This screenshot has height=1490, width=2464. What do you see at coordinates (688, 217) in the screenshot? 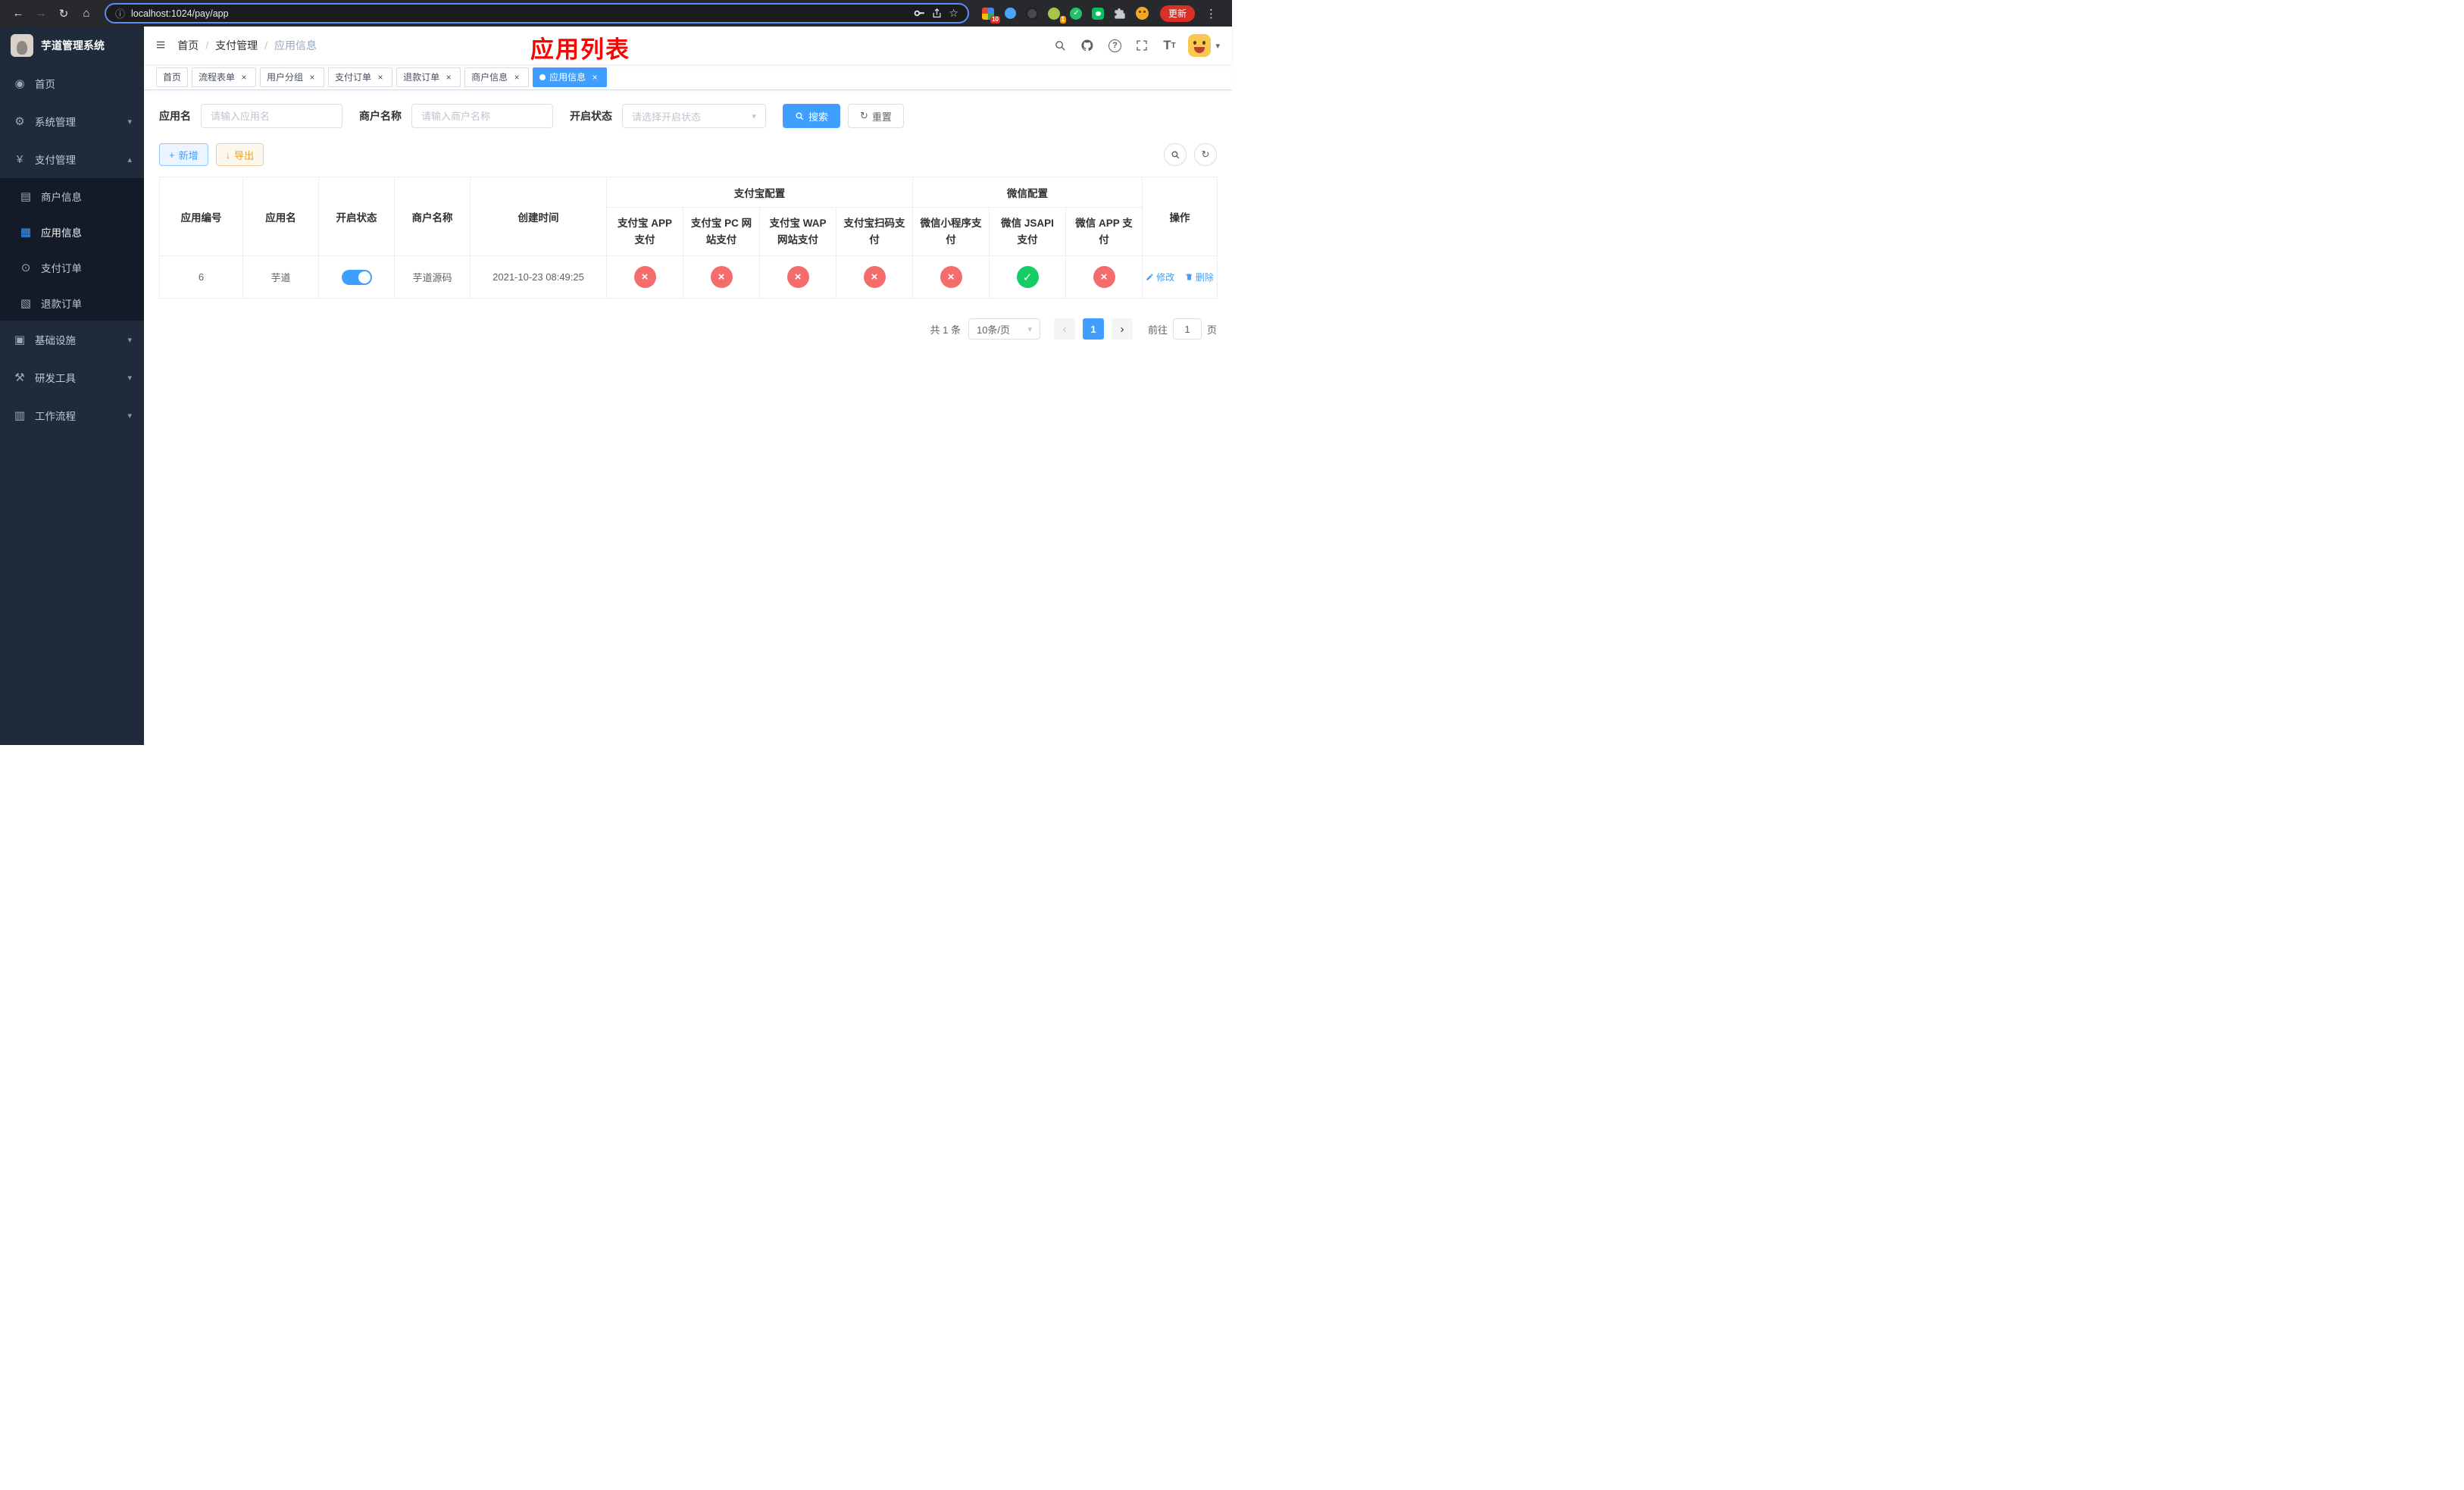
I see `table-header-row-groups: 应用编号 应用名 开启状态 商户名称 创建时间 支付宝配置 微信配置 操作` at bounding box center [688, 217].